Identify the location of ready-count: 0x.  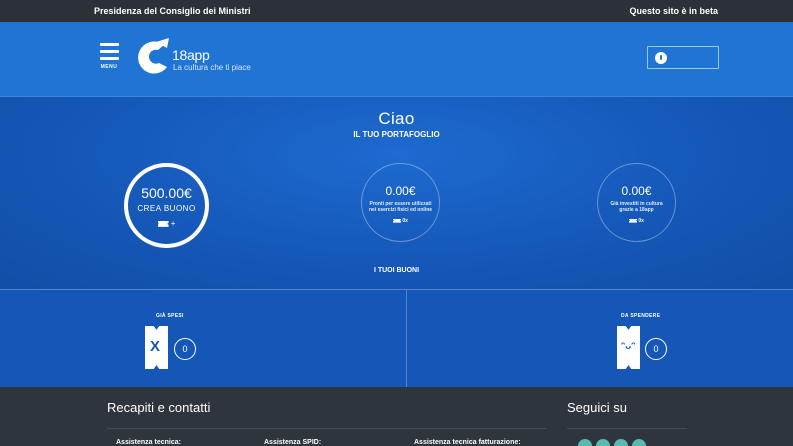
(405, 221).